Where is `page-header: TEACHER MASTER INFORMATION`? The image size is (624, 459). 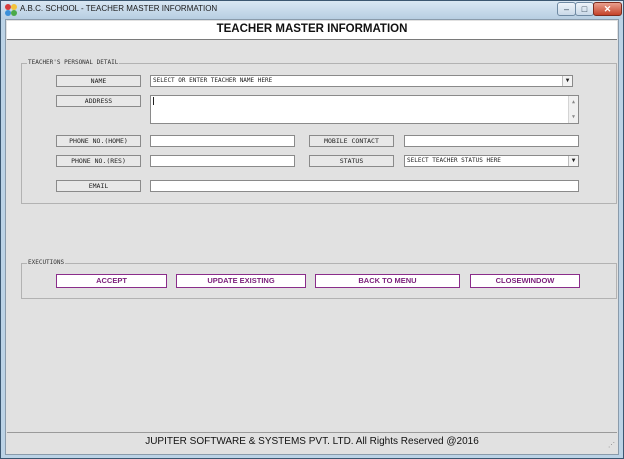 page-header: TEACHER MASTER INFORMATION is located at coordinates (312, 30).